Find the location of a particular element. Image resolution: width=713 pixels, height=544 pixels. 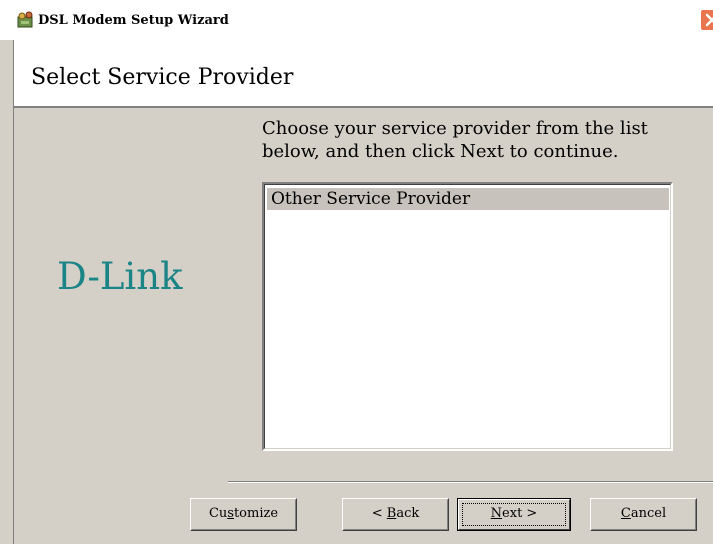

next-label: Next > is located at coordinates (514, 513).